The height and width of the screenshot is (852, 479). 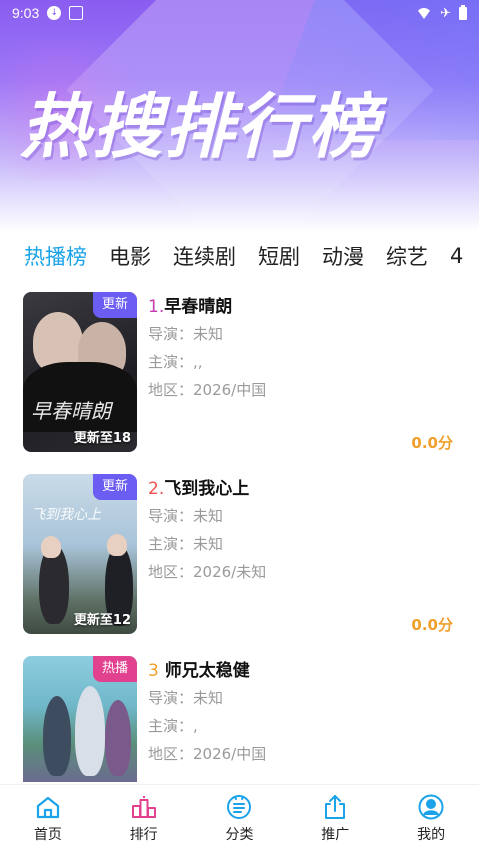 What do you see at coordinates (48, 807) in the screenshot?
I see `home-icon` at bounding box center [48, 807].